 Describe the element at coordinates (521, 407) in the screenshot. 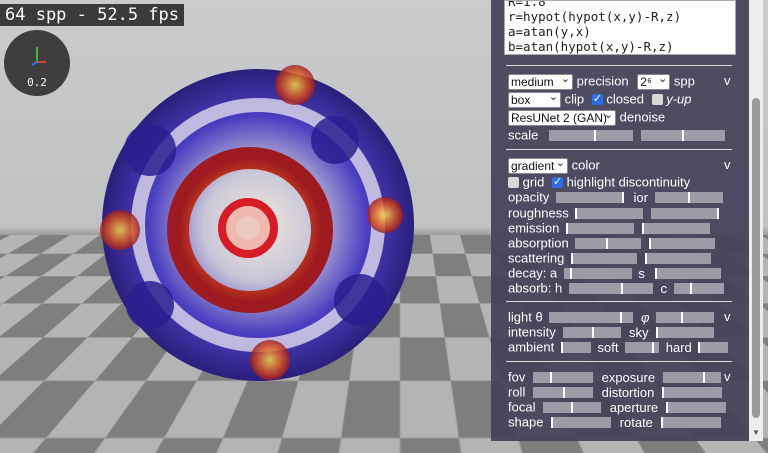

I see `focal-label: focal` at that location.